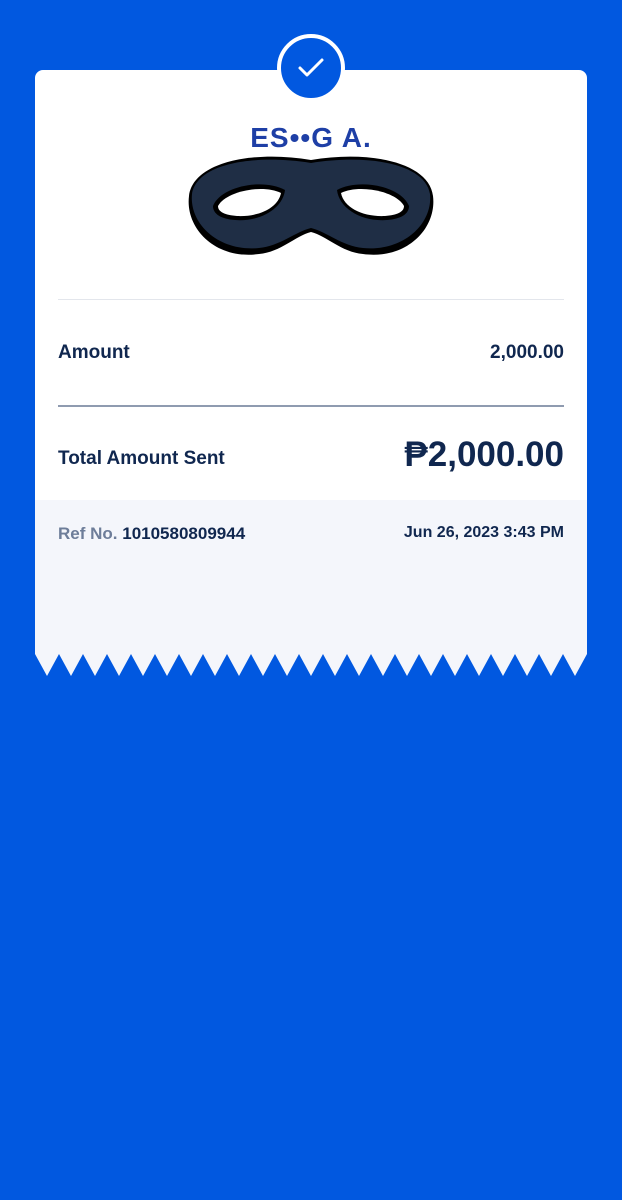  I want to click on reference-number: Ref No. 1010580809944, so click(151, 534).